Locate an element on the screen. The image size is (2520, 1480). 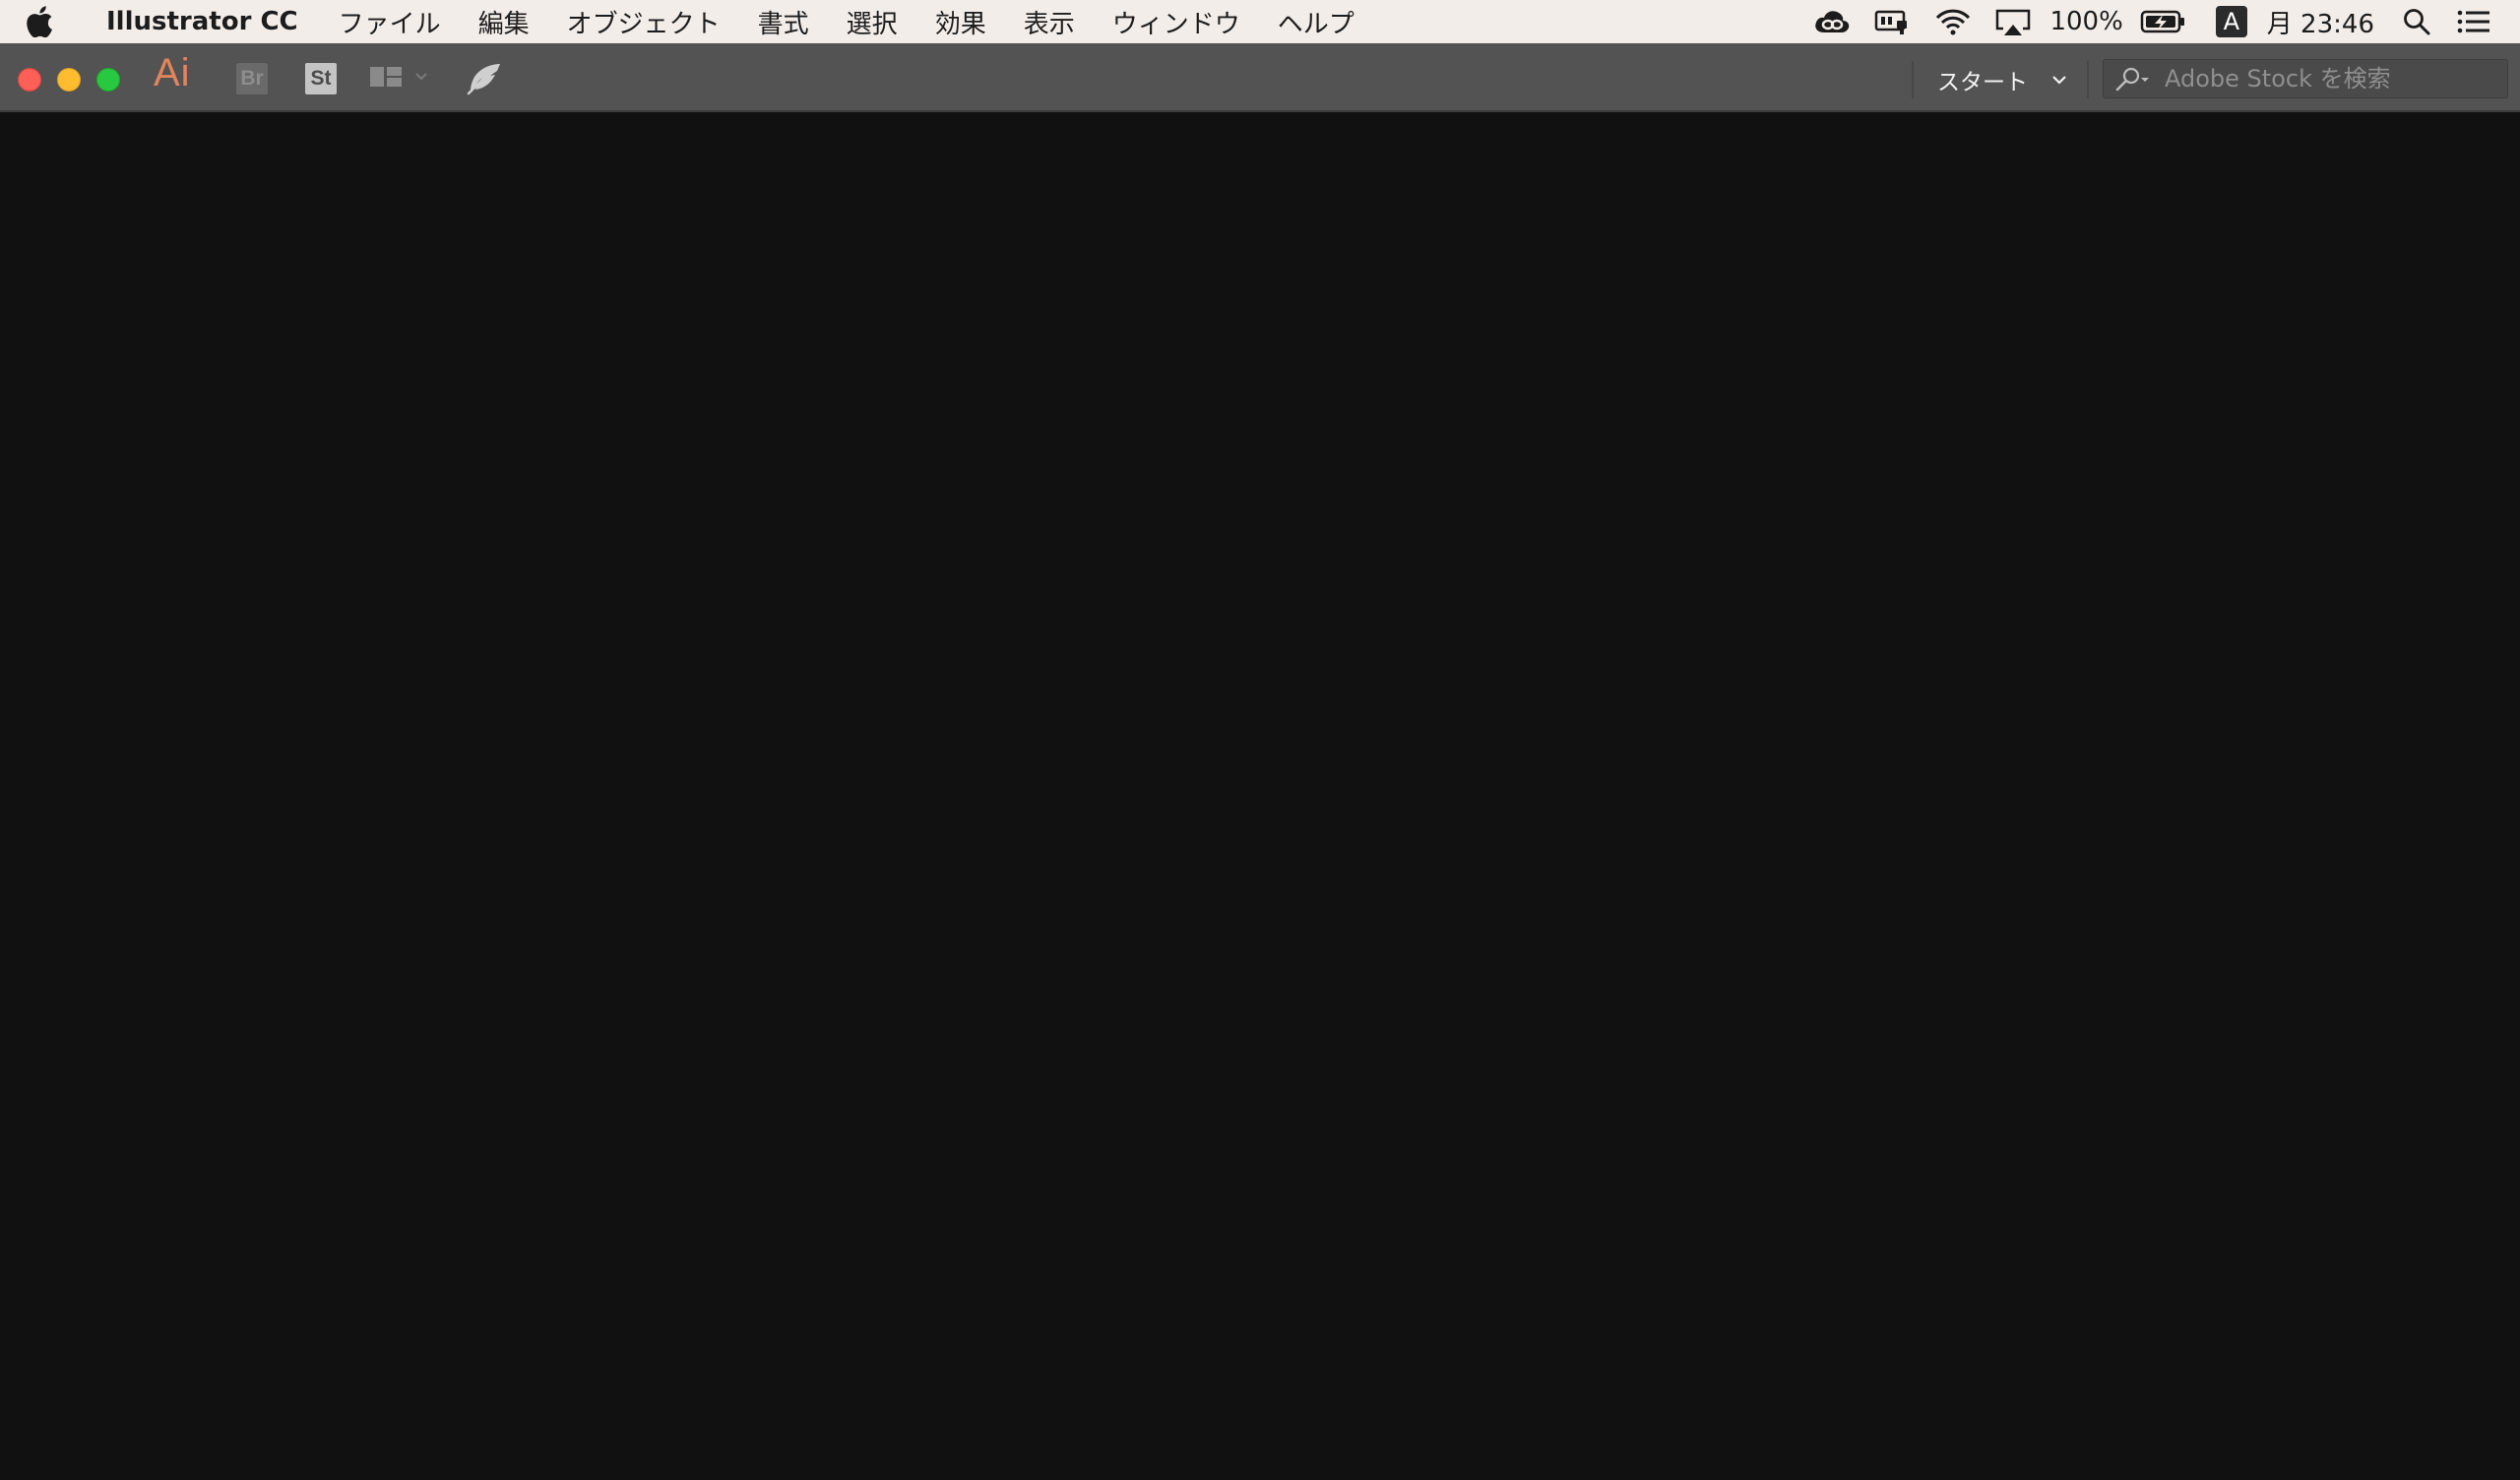
airplay-icon is located at coordinates (2013, 21).